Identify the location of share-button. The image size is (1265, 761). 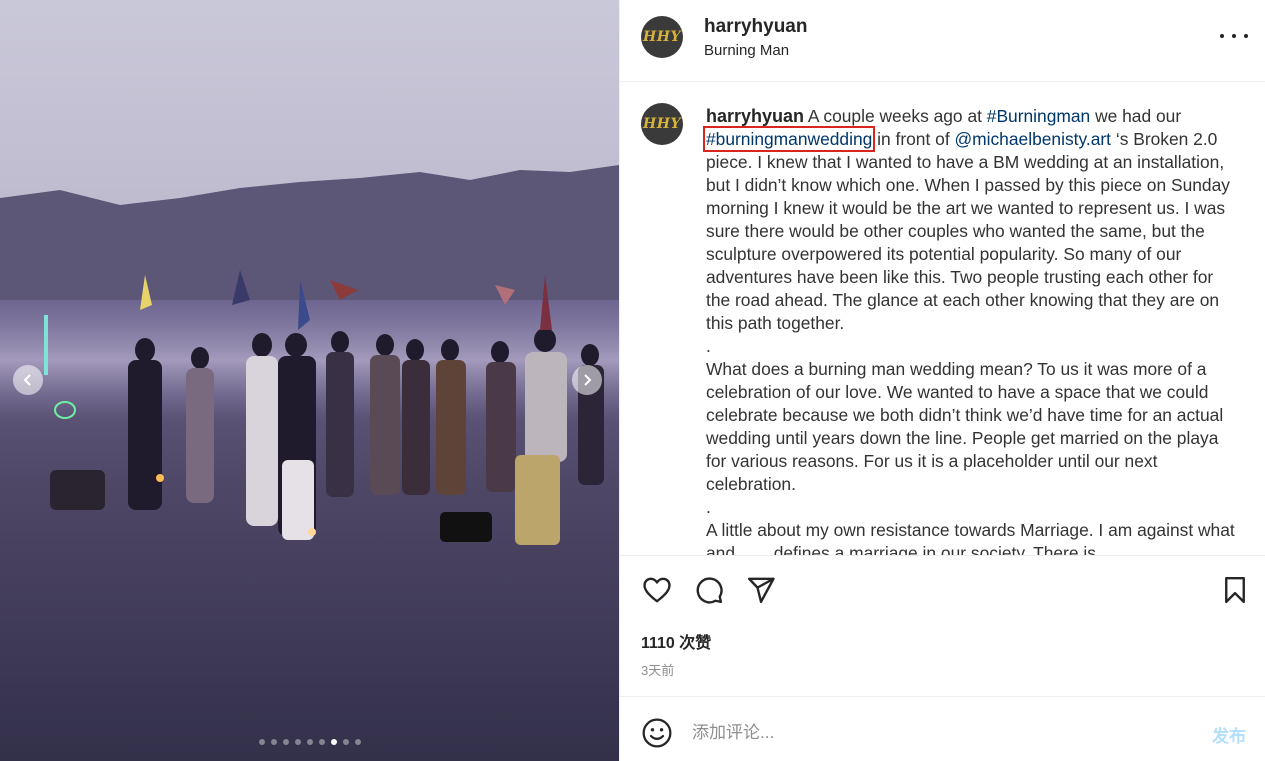
(761, 590).